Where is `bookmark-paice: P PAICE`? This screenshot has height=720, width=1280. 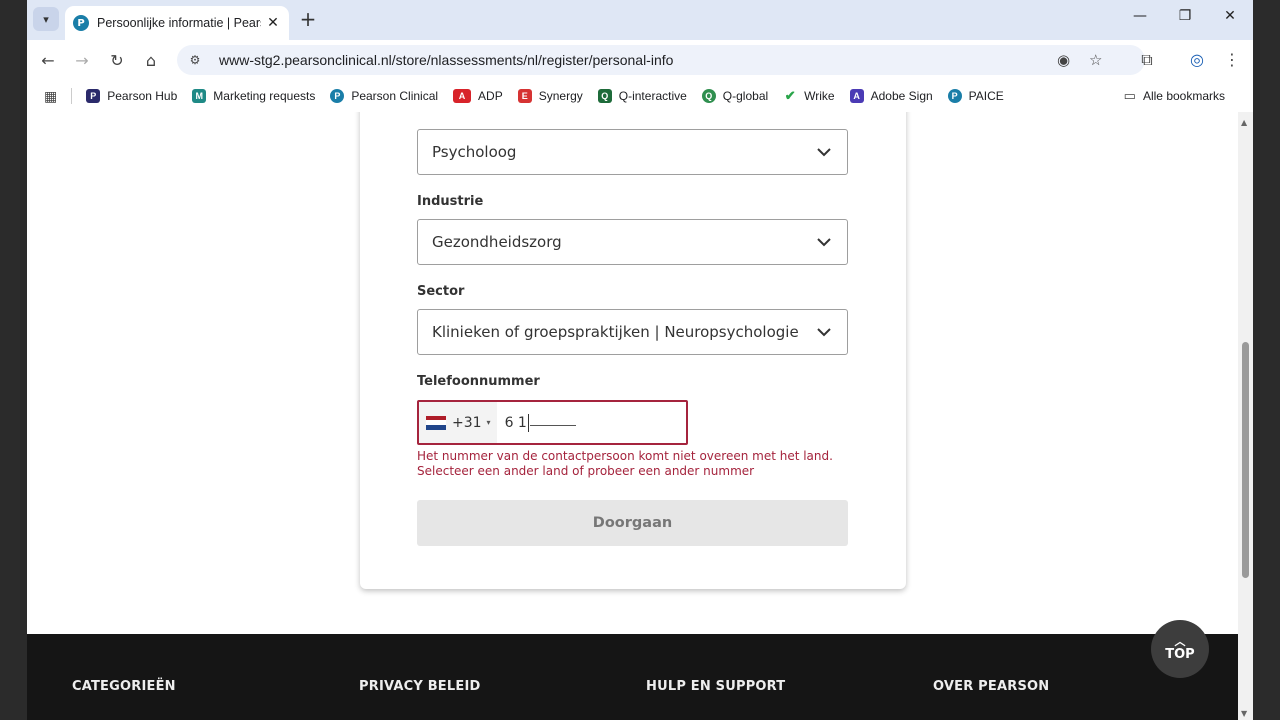 bookmark-paice: P PAICE is located at coordinates (975, 96).